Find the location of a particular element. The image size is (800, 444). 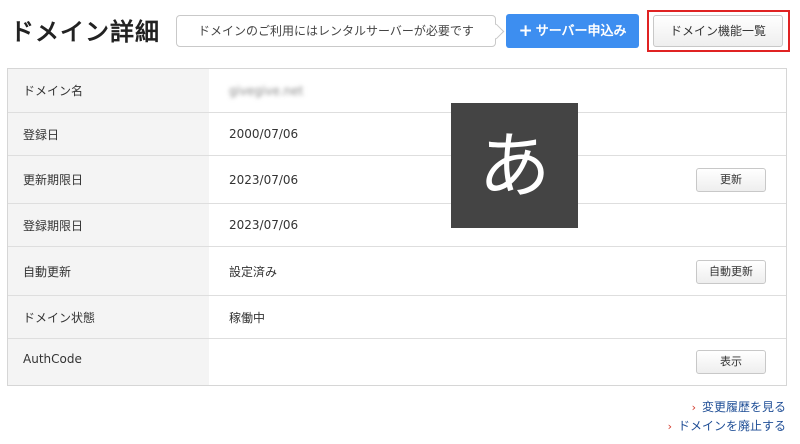

row-label: 登録期限日 is located at coordinates (53, 225).